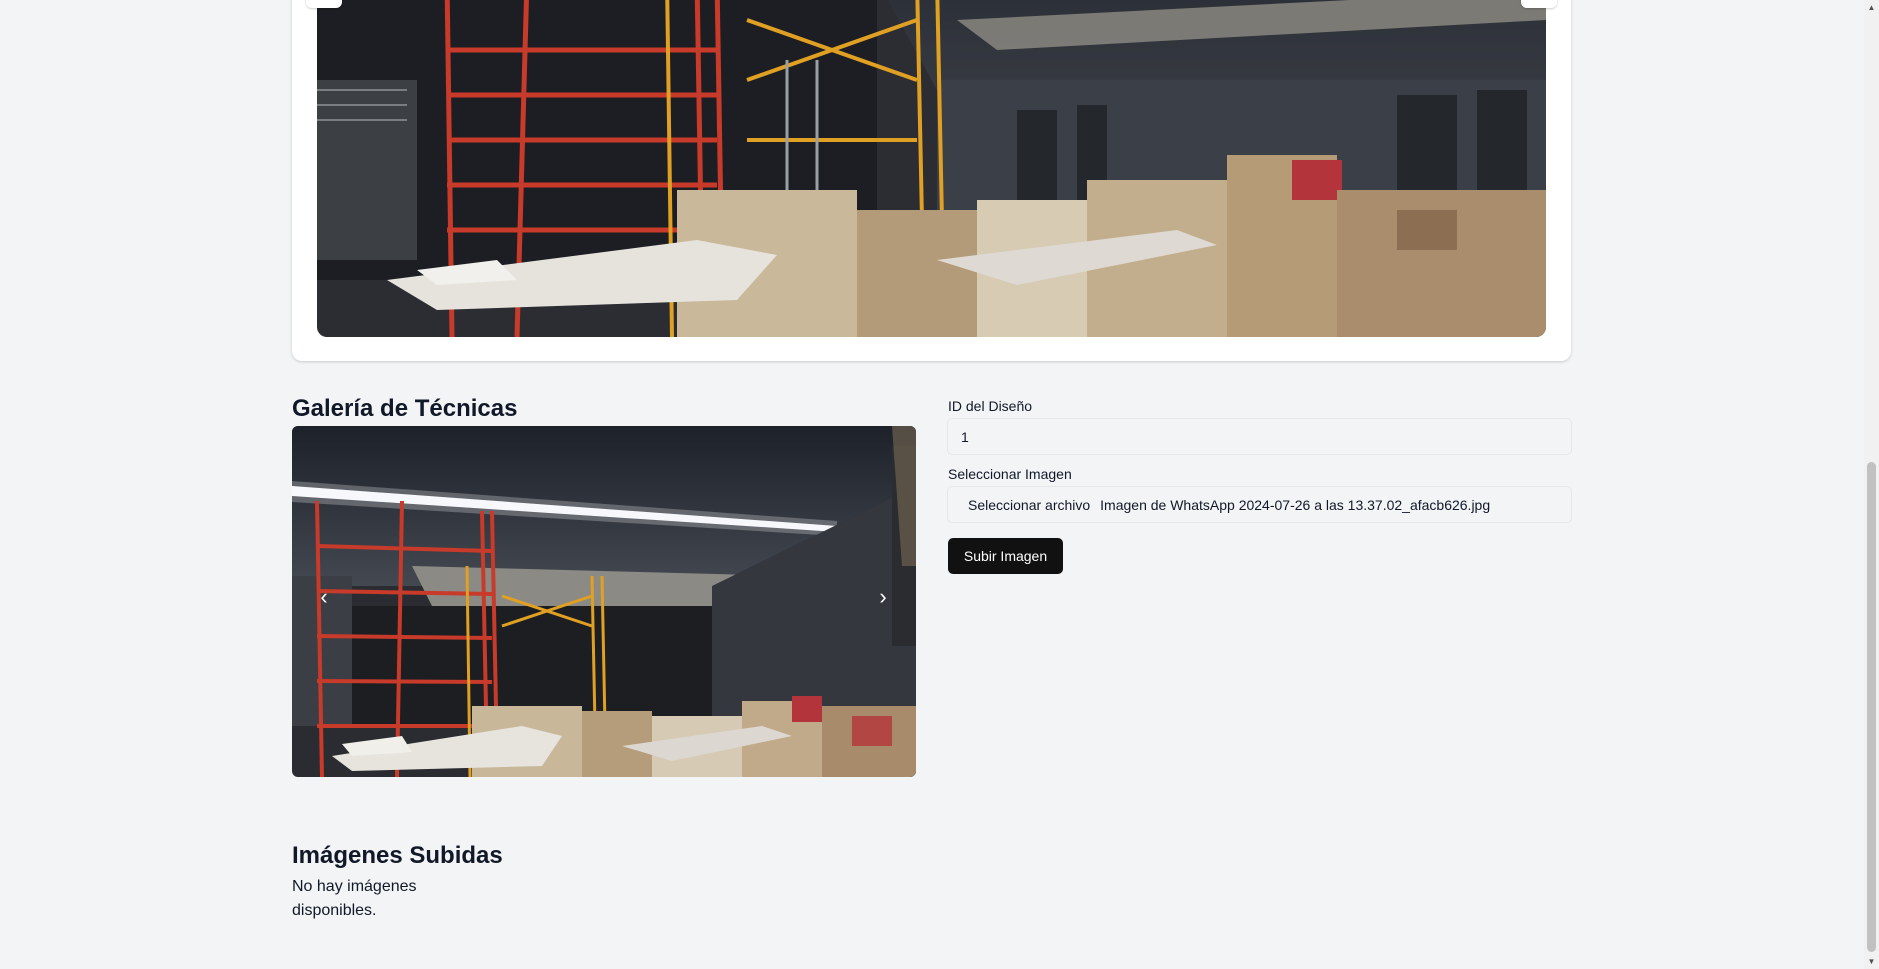 Image resolution: width=1879 pixels, height=969 pixels. Describe the element at coordinates (324, 597) in the screenshot. I see `gallery-prev-icon: ‹` at that location.